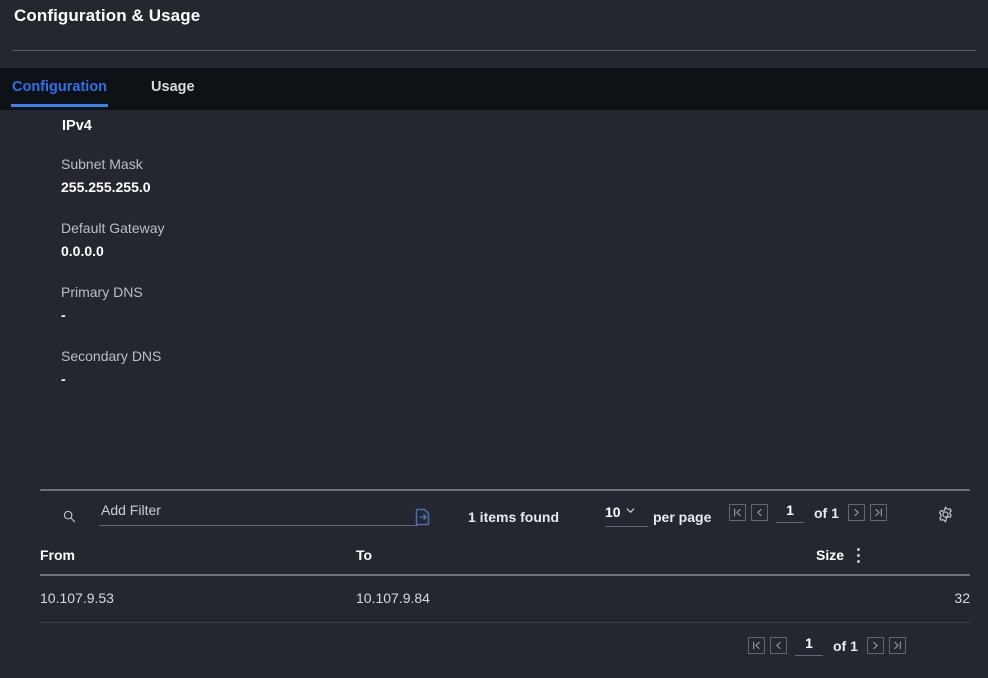 The height and width of the screenshot is (678, 988). I want to click on chevron-down-icon, so click(630, 512).